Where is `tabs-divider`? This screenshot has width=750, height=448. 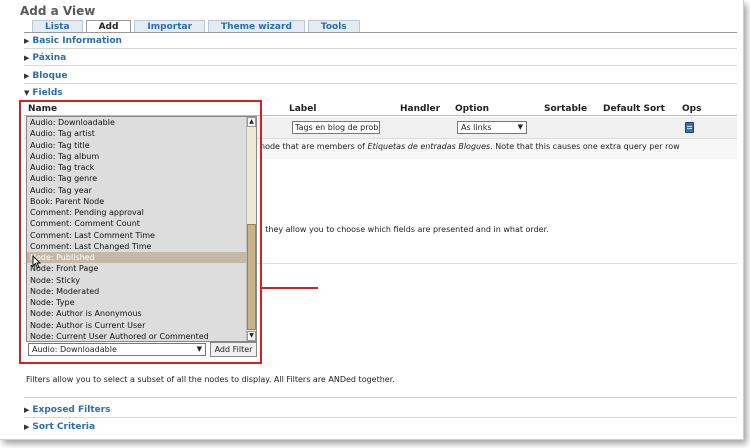
tabs-divider is located at coordinates (380, 32).